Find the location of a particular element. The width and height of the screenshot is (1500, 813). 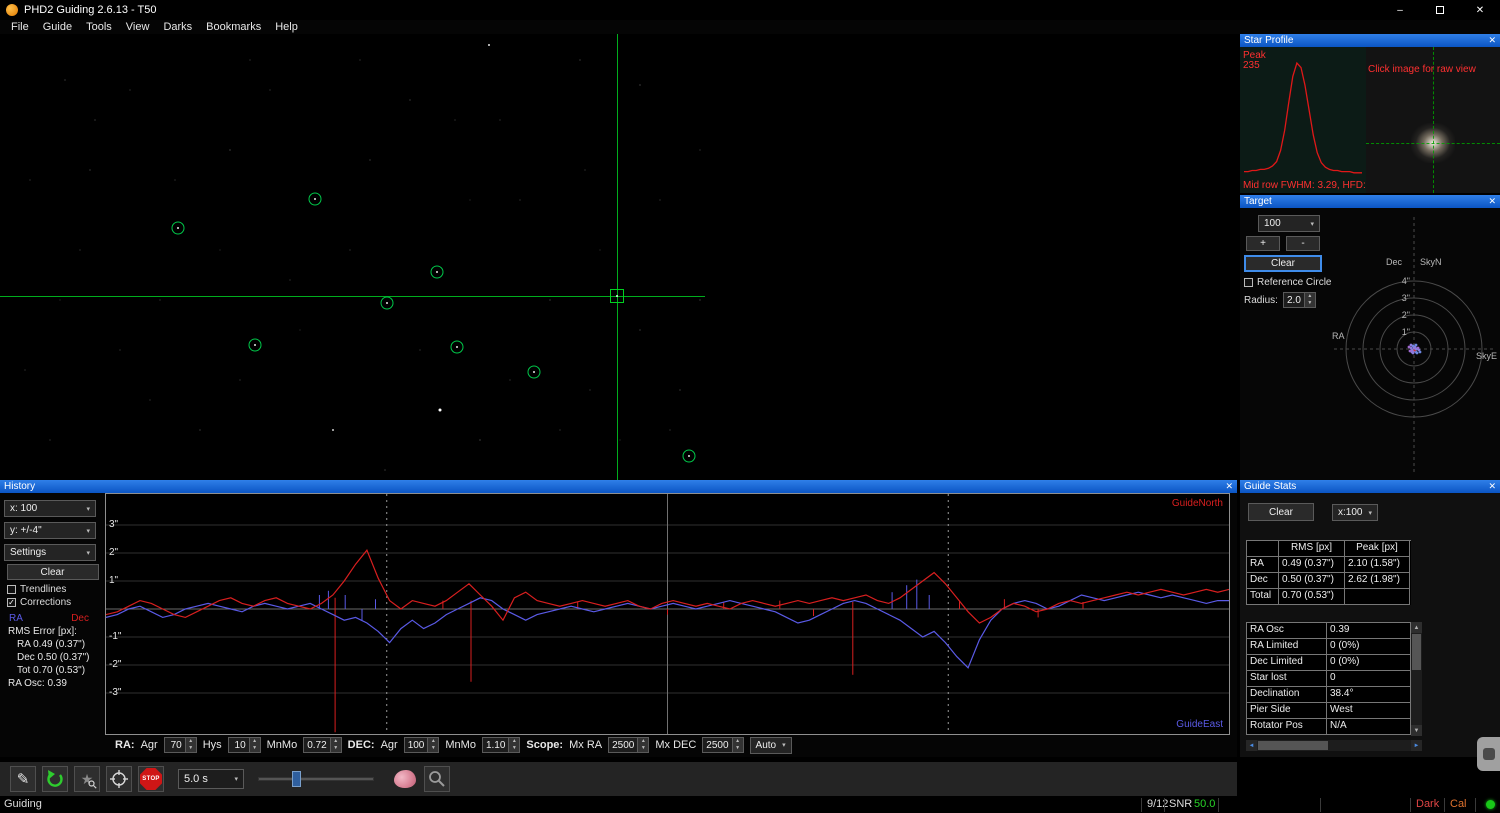

stats-clear-button: Clear is located at coordinates (1281, 512).